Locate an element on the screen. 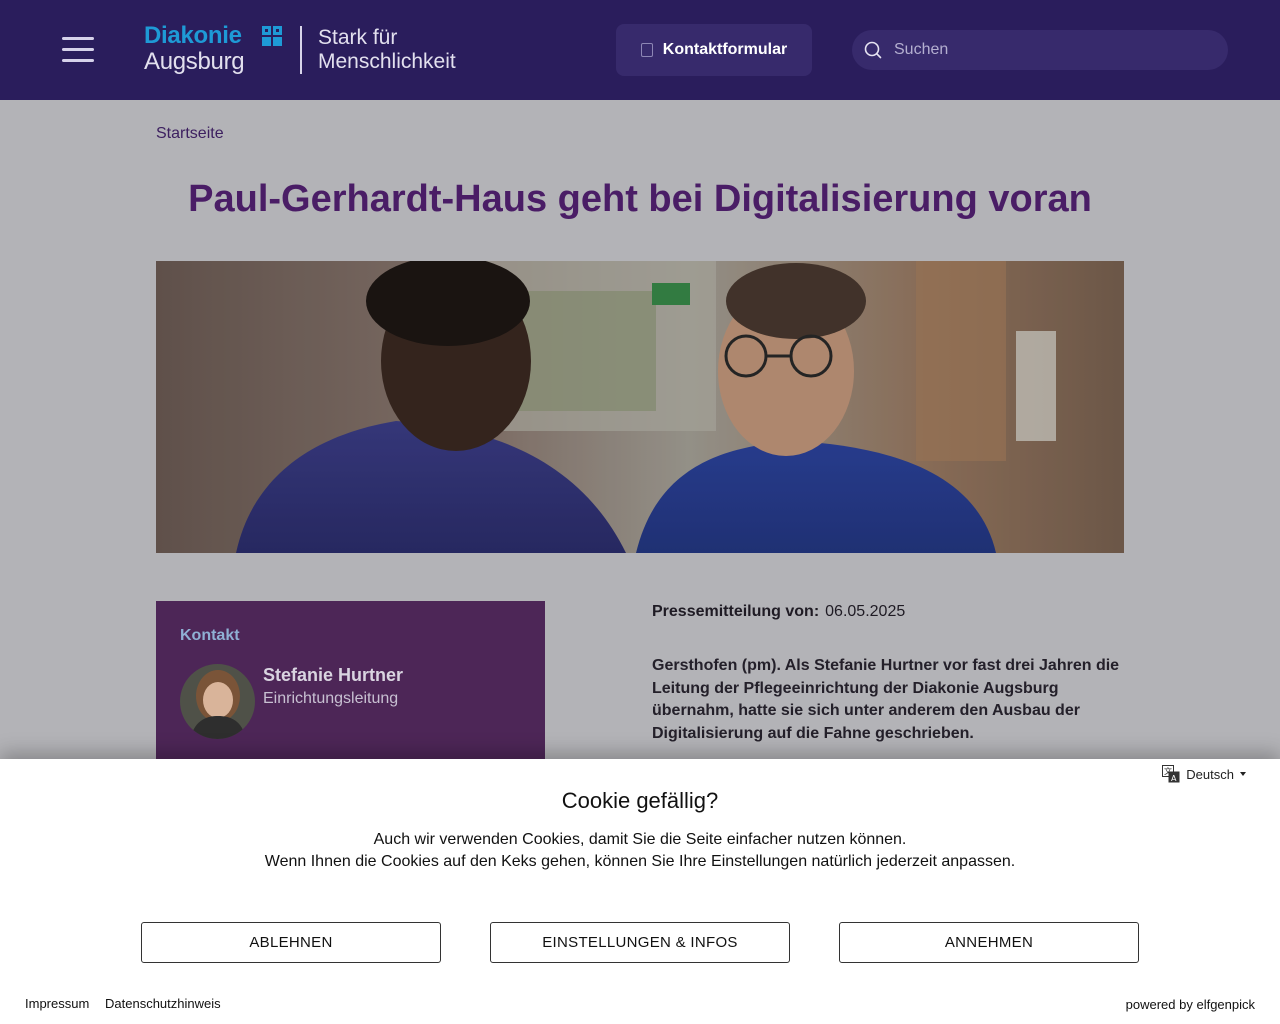 The width and height of the screenshot is (1280, 1024). search-bar is located at coordinates (1040, 50).